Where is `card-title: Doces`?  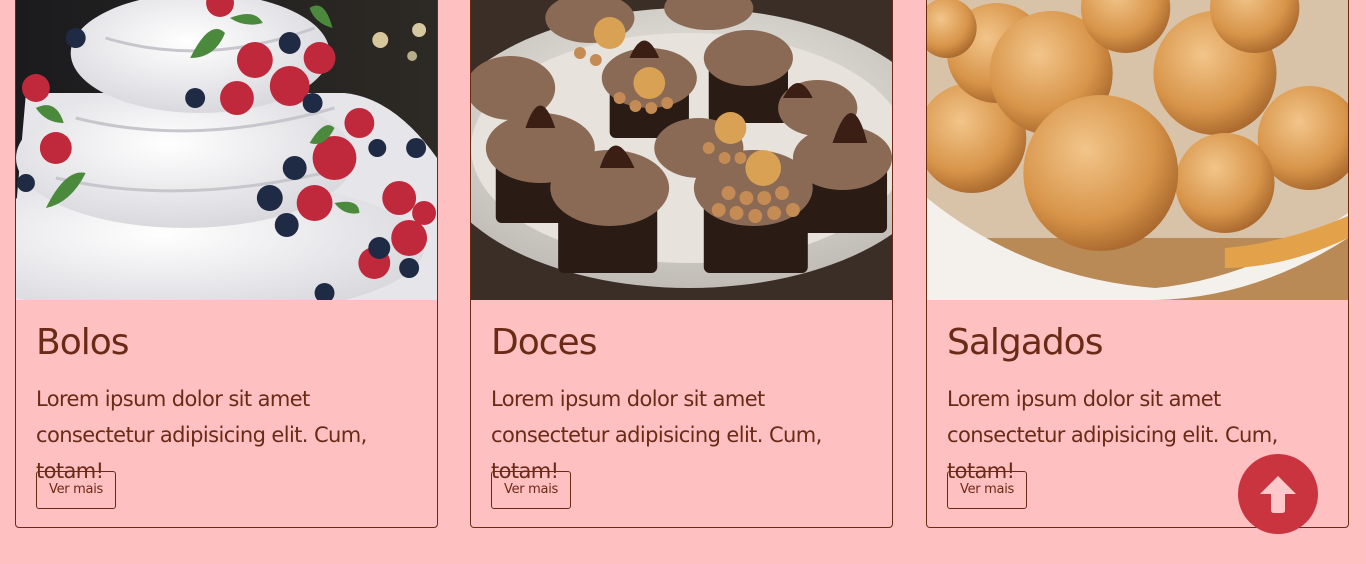
card-title: Doces is located at coordinates (544, 342).